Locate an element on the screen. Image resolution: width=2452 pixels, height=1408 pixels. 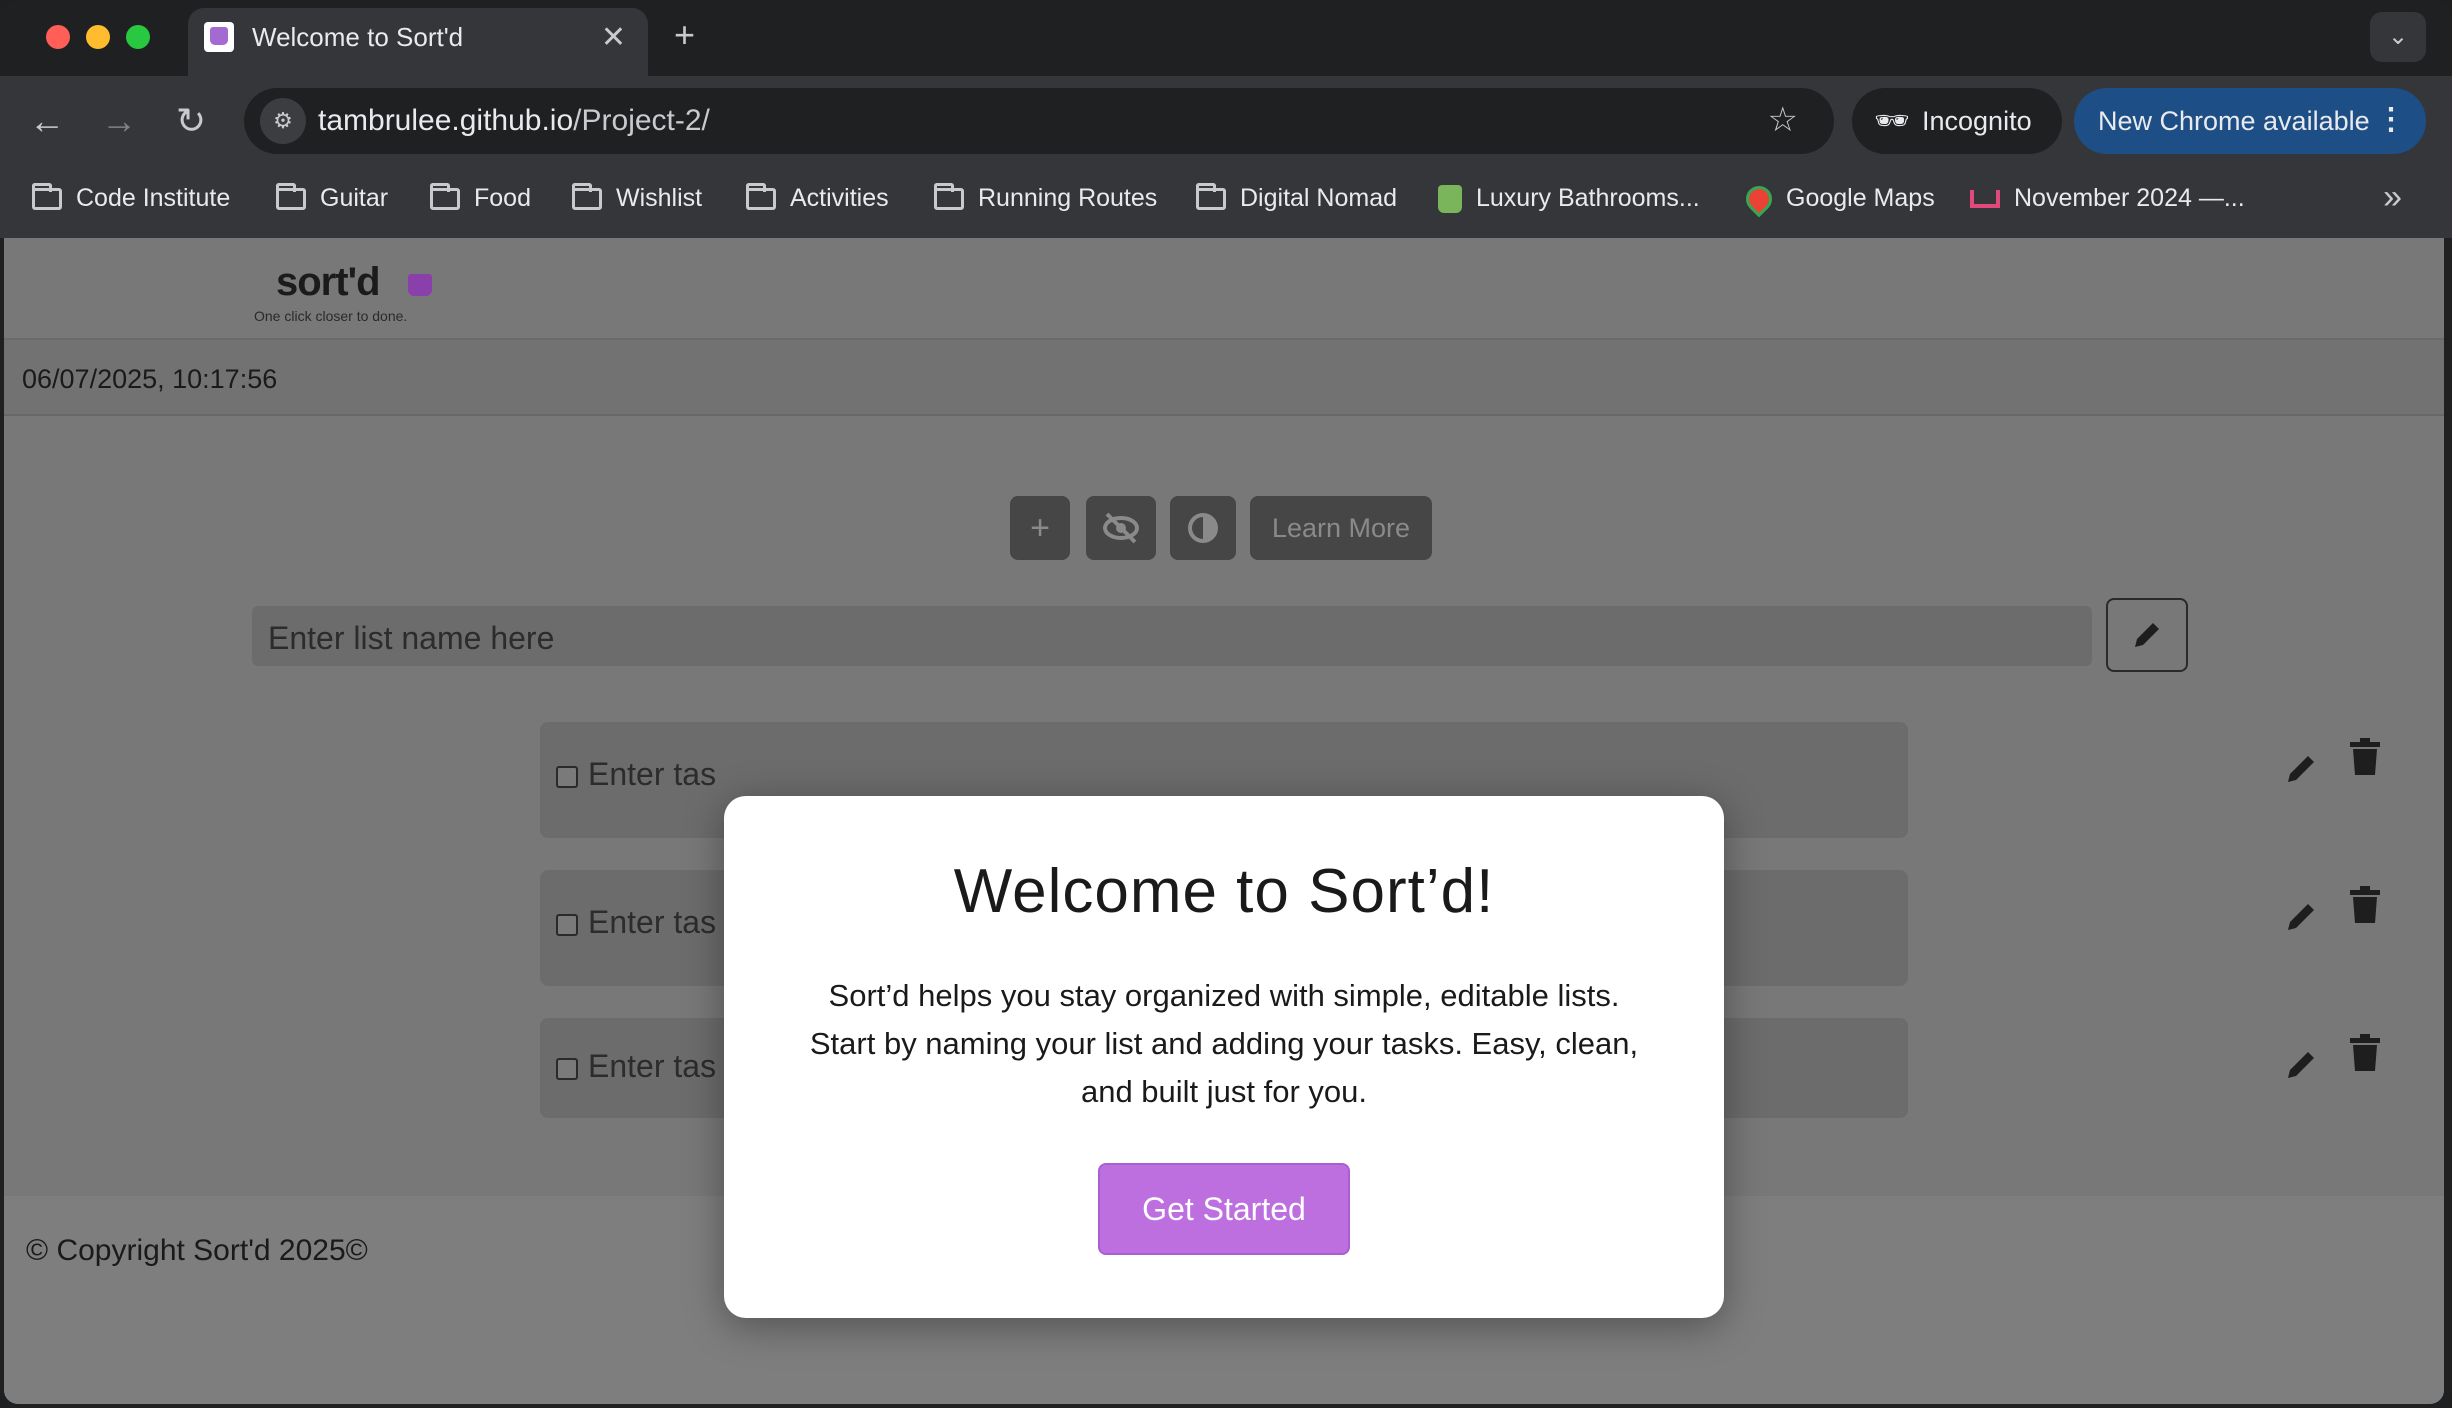
chrome-update-label: New Chrome available is located at coordinates (2234, 121).